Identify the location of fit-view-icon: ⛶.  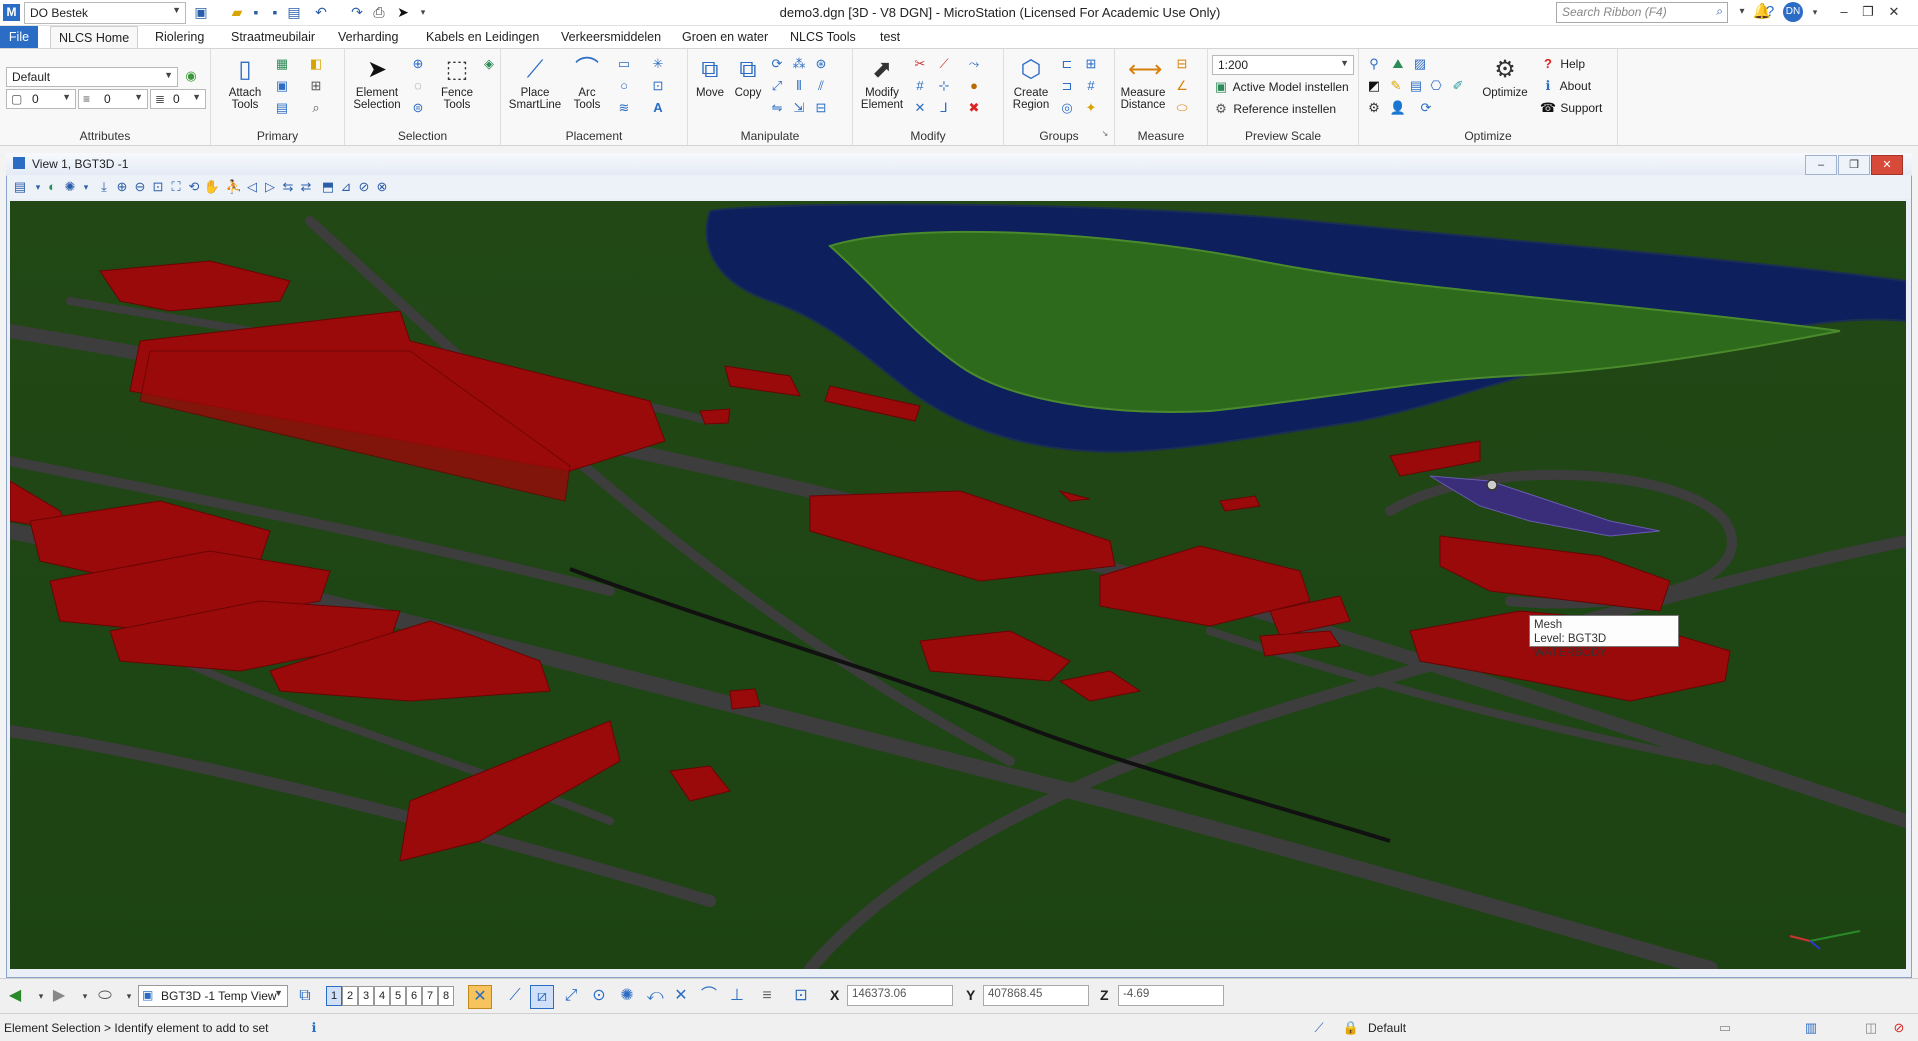
(176, 187).